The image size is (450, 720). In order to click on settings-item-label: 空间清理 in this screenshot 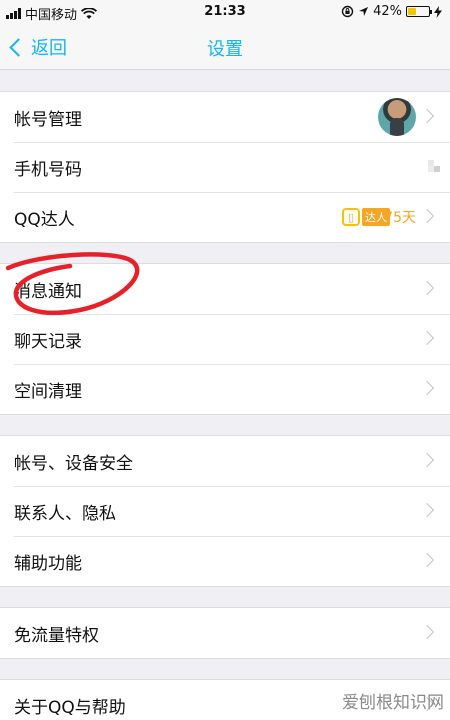, I will do `click(48, 391)`.